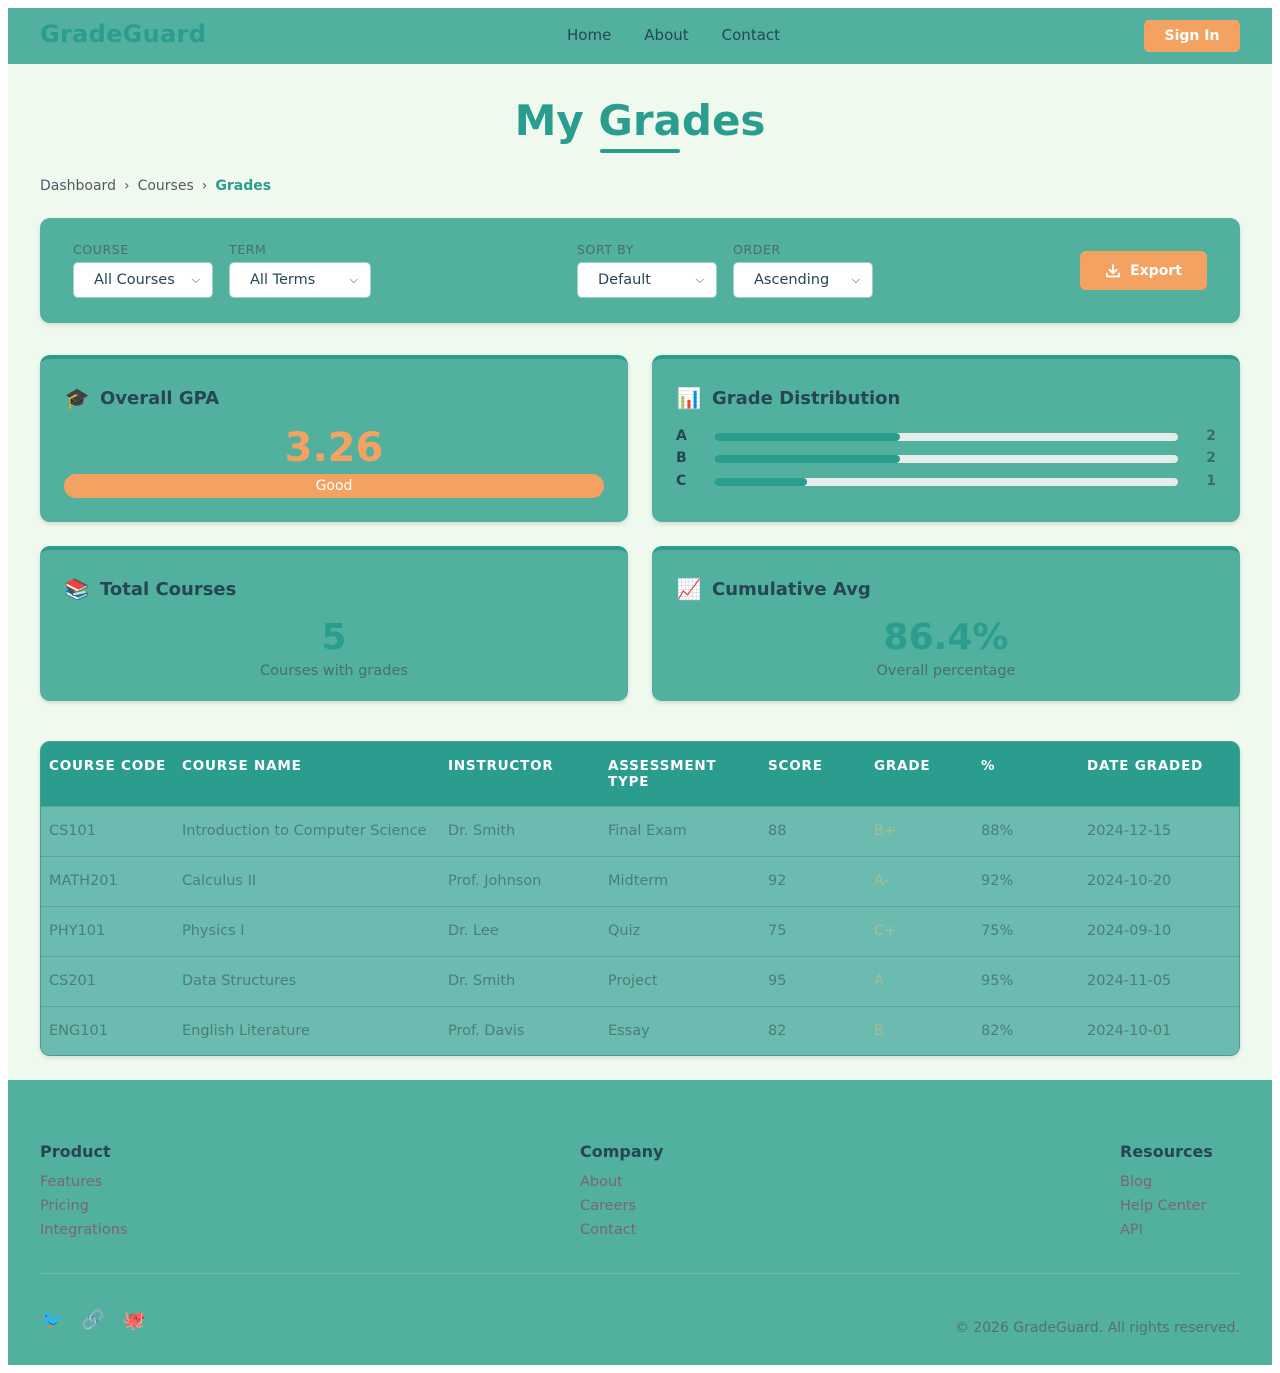 This screenshot has width=1280, height=1373. What do you see at coordinates (78, 1031) in the screenshot?
I see `course-code-cell: ENG101` at bounding box center [78, 1031].